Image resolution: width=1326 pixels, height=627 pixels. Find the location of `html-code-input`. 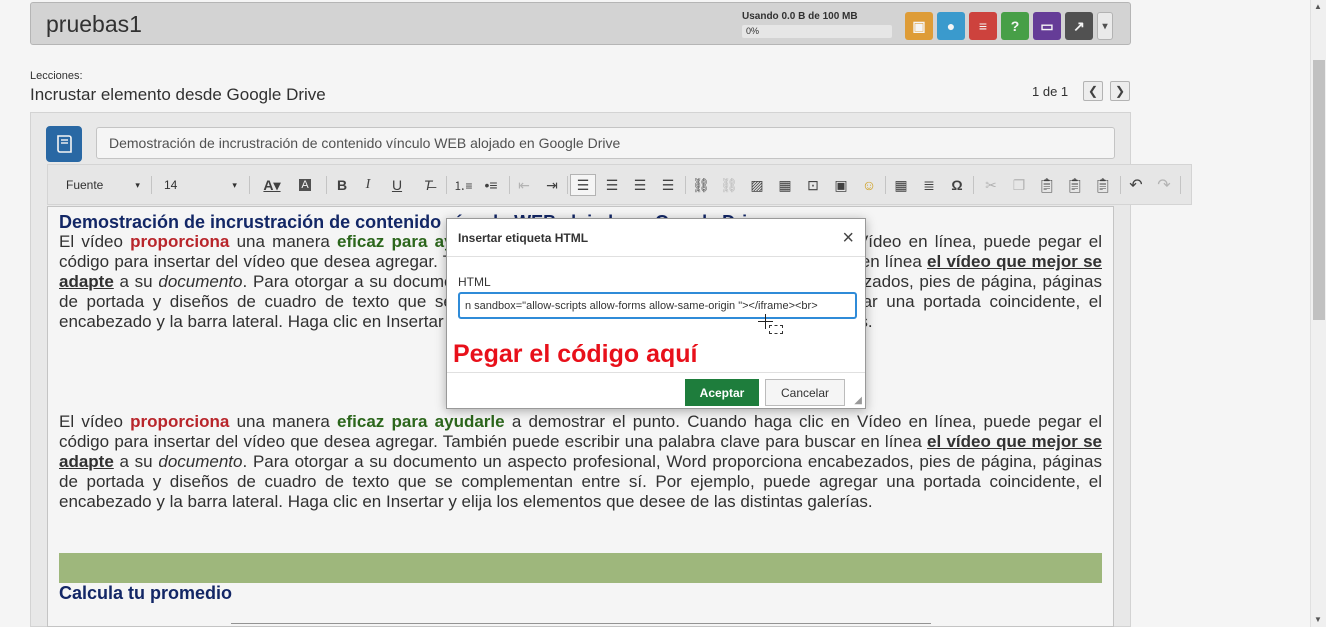

html-code-input is located at coordinates (657, 305).